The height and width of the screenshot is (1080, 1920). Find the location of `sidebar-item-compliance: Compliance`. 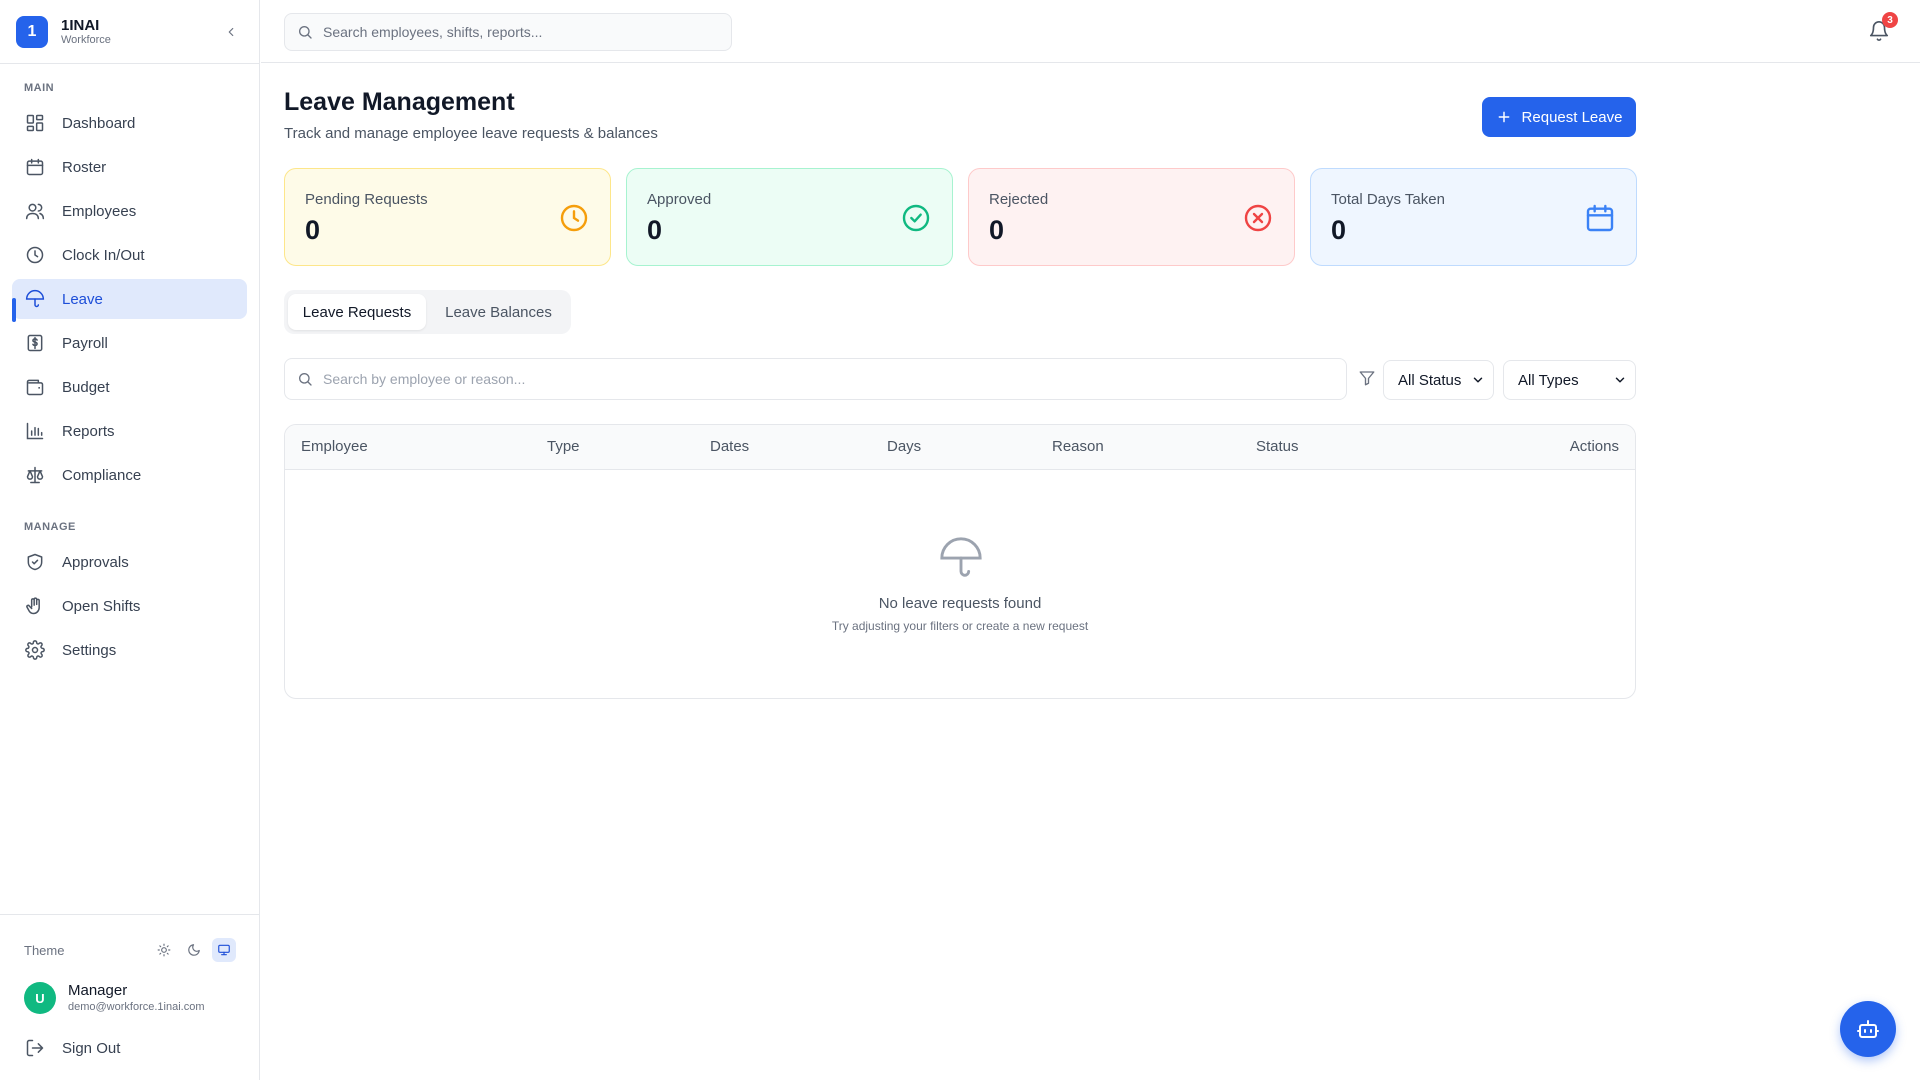

sidebar-item-compliance: Compliance is located at coordinates (129, 475).